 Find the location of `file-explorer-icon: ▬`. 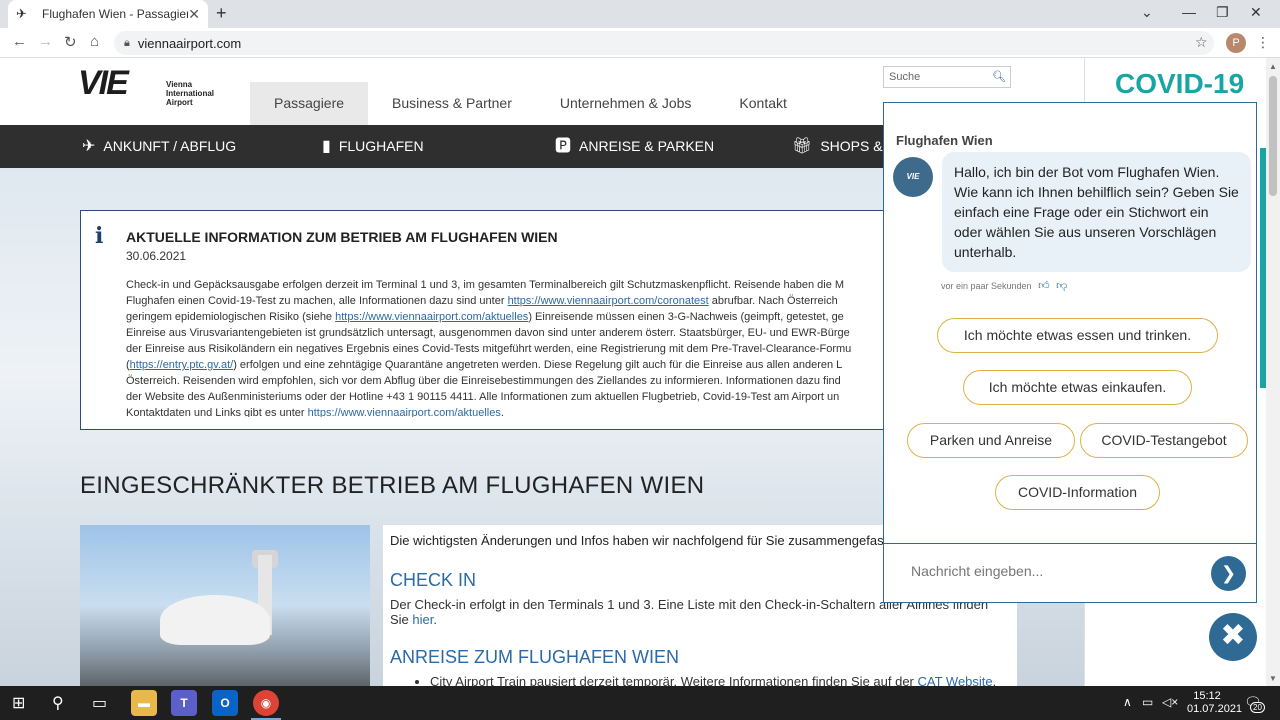

file-explorer-icon: ▬ is located at coordinates (144, 703).